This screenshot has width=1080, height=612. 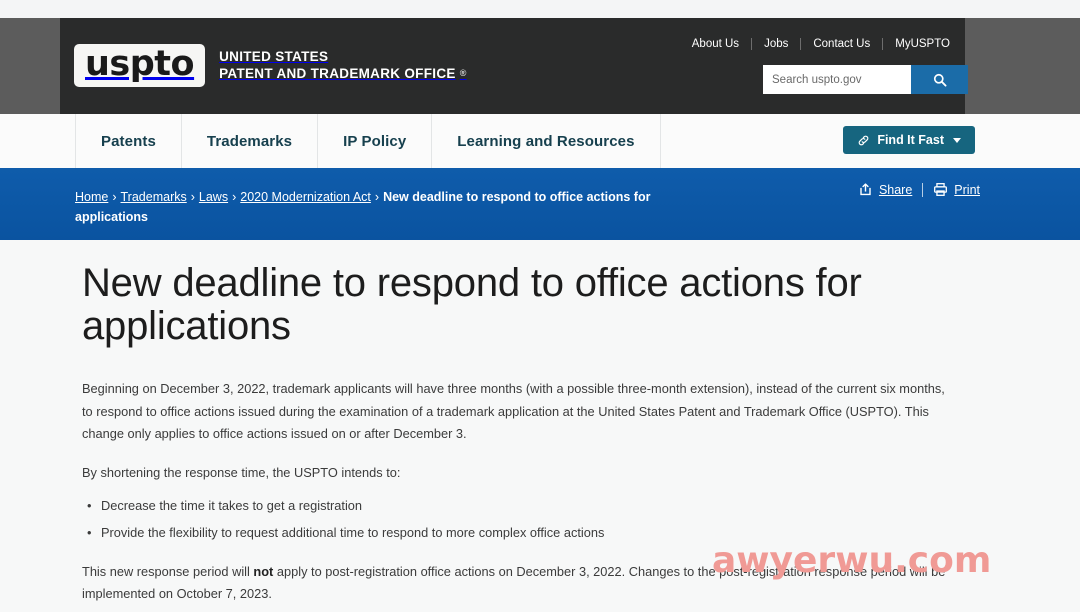 I want to click on site-search, so click(x=865, y=79).